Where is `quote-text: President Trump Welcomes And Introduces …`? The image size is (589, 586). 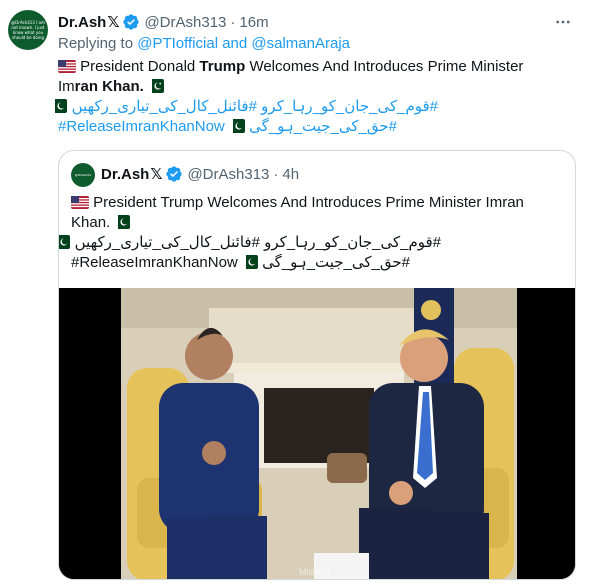
quote-text: President Trump Welcomes And Introduces … is located at coordinates (310, 233).